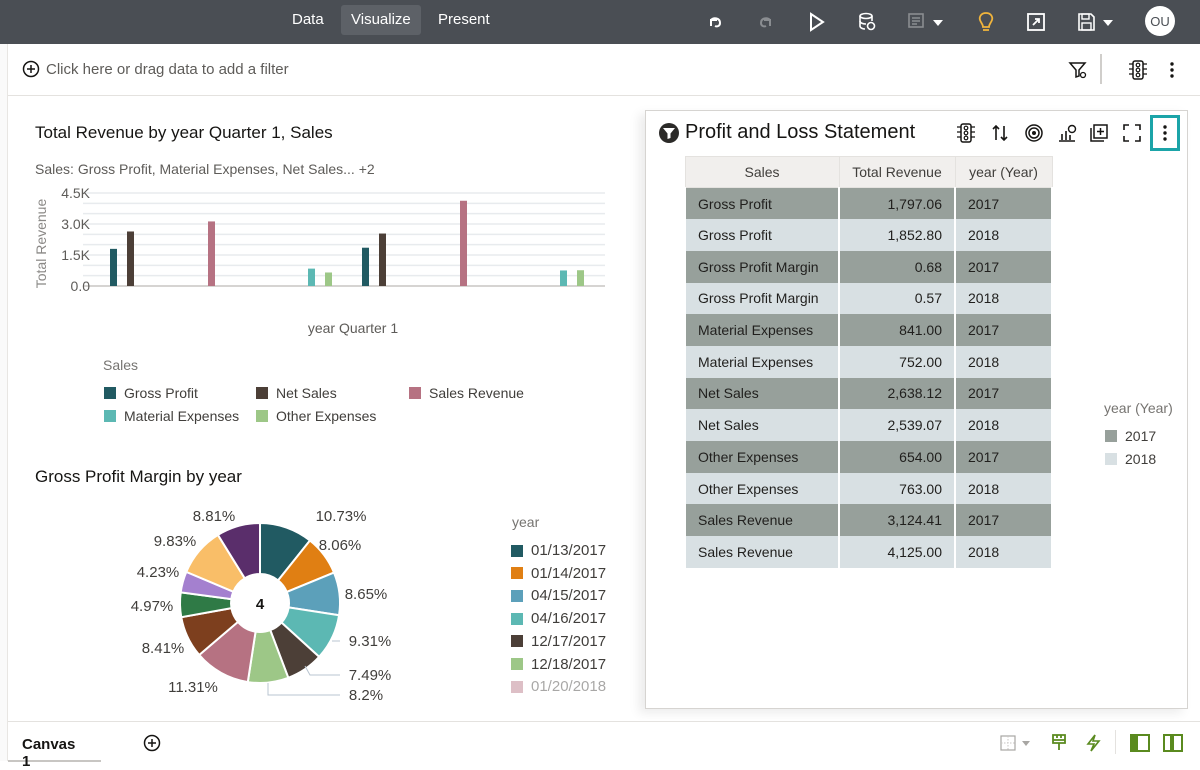 The height and width of the screenshot is (770, 1200). Describe the element at coordinates (762, 457) in the screenshot. I see `cell-sales: Other Expenses` at that location.